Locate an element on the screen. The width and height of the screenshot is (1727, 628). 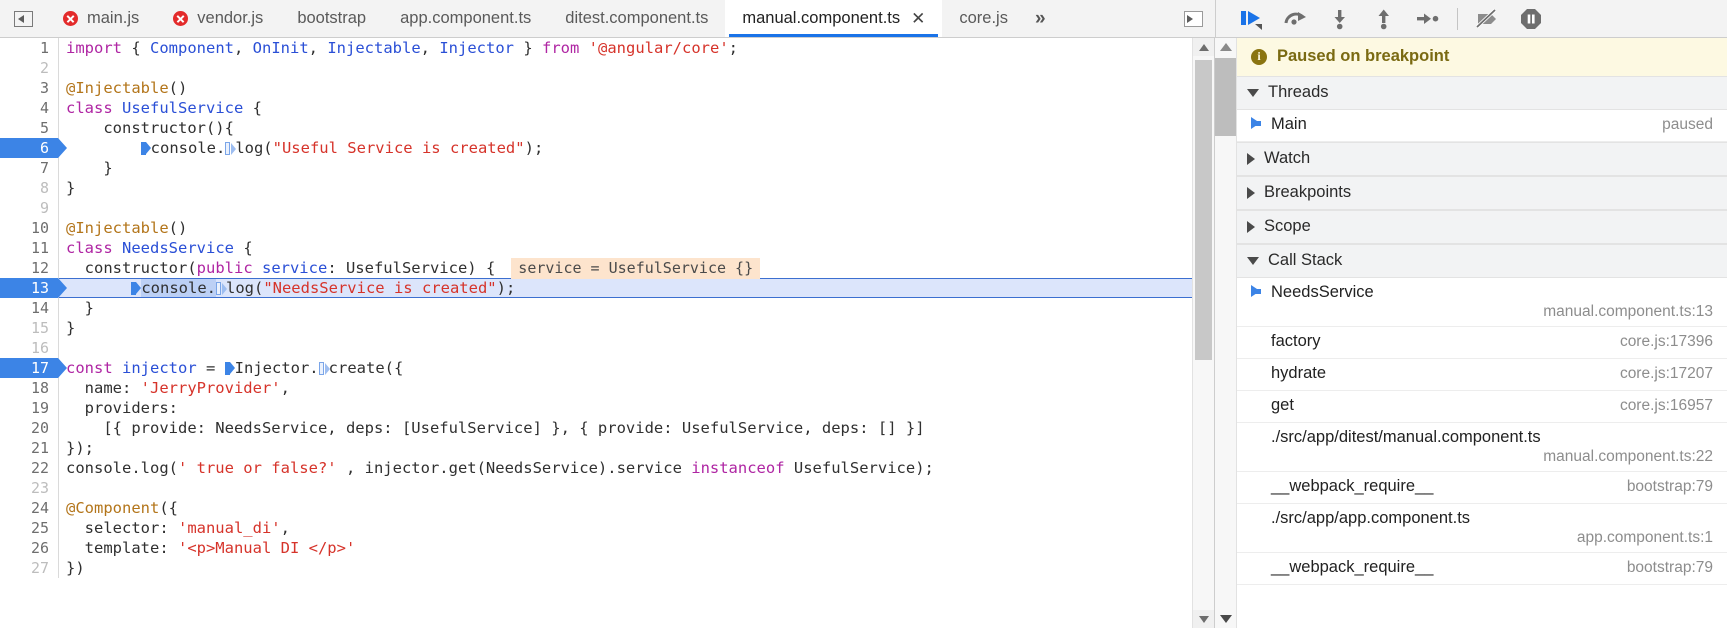
line-number-14: 14 is located at coordinates (29, 308).